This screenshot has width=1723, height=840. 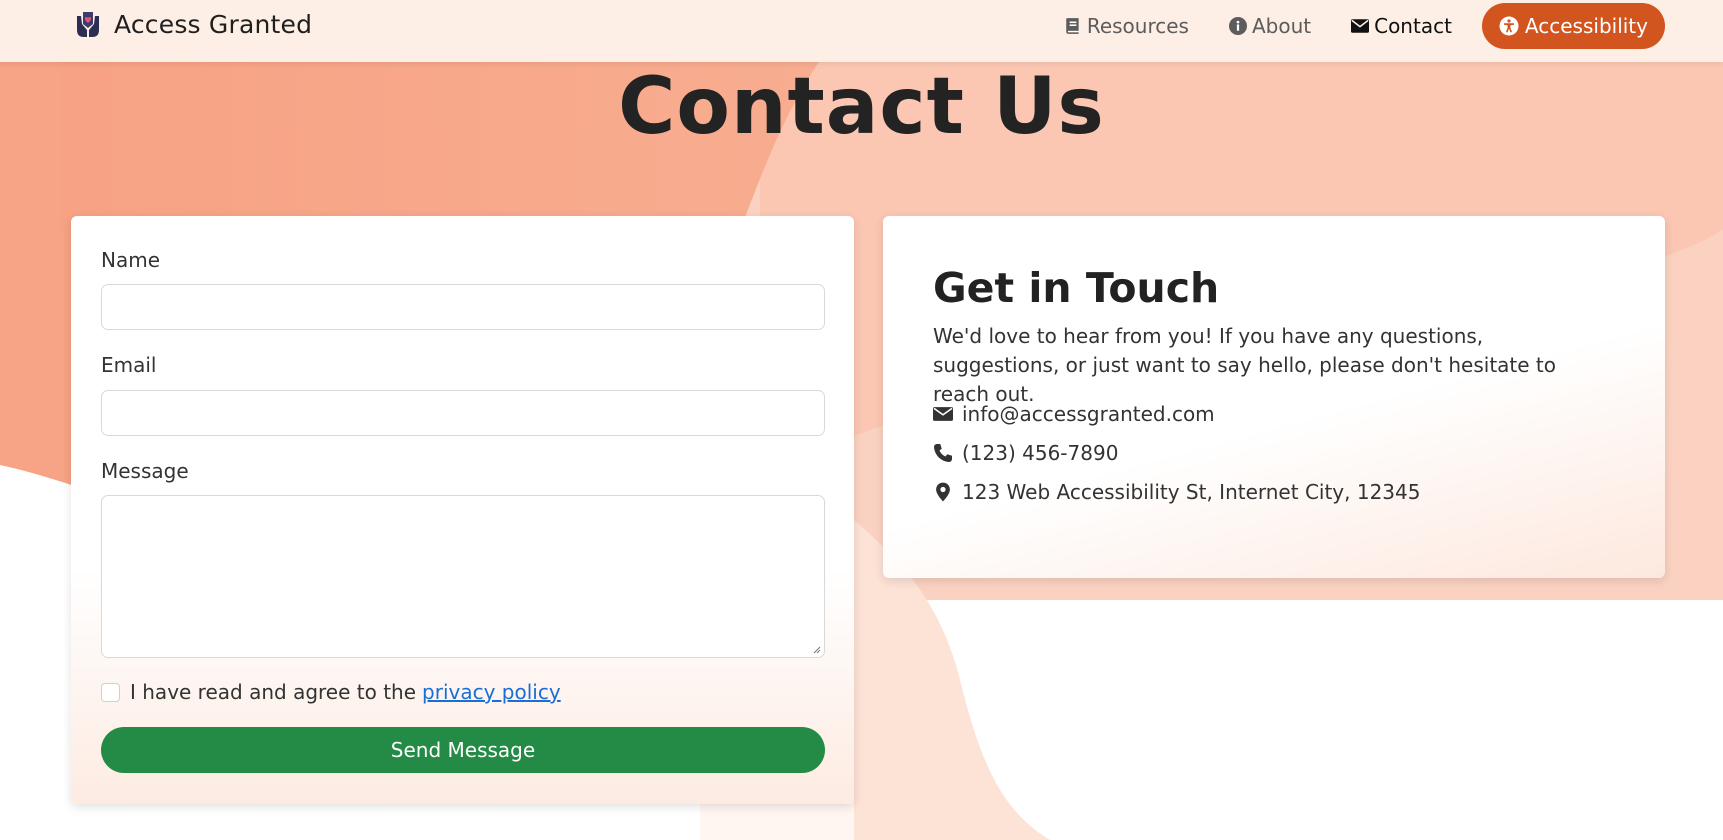 I want to click on nav-item-resources: Resources, so click(x=1126, y=26).